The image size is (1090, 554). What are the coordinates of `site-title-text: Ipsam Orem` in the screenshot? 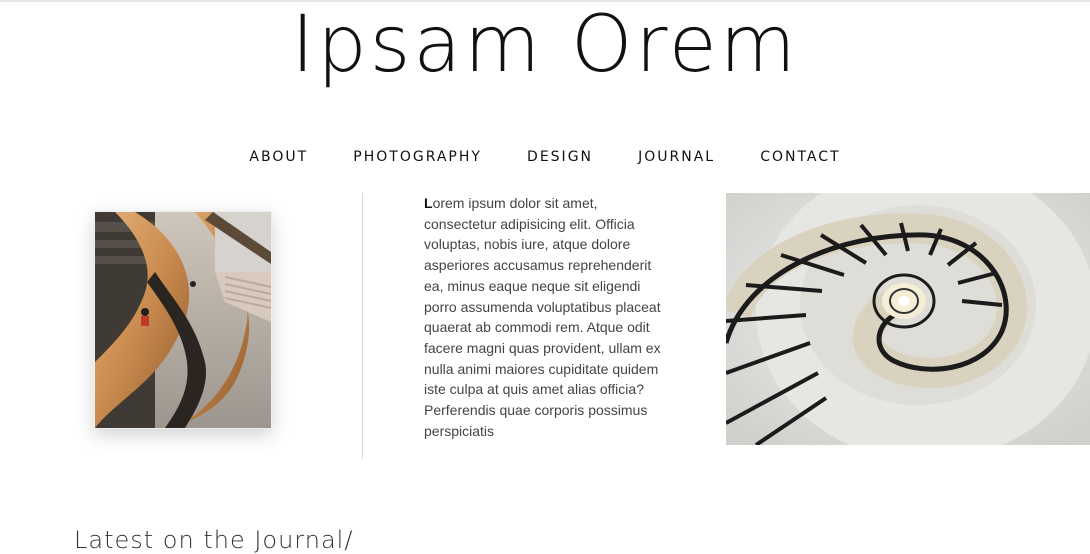 It's located at (544, 45).